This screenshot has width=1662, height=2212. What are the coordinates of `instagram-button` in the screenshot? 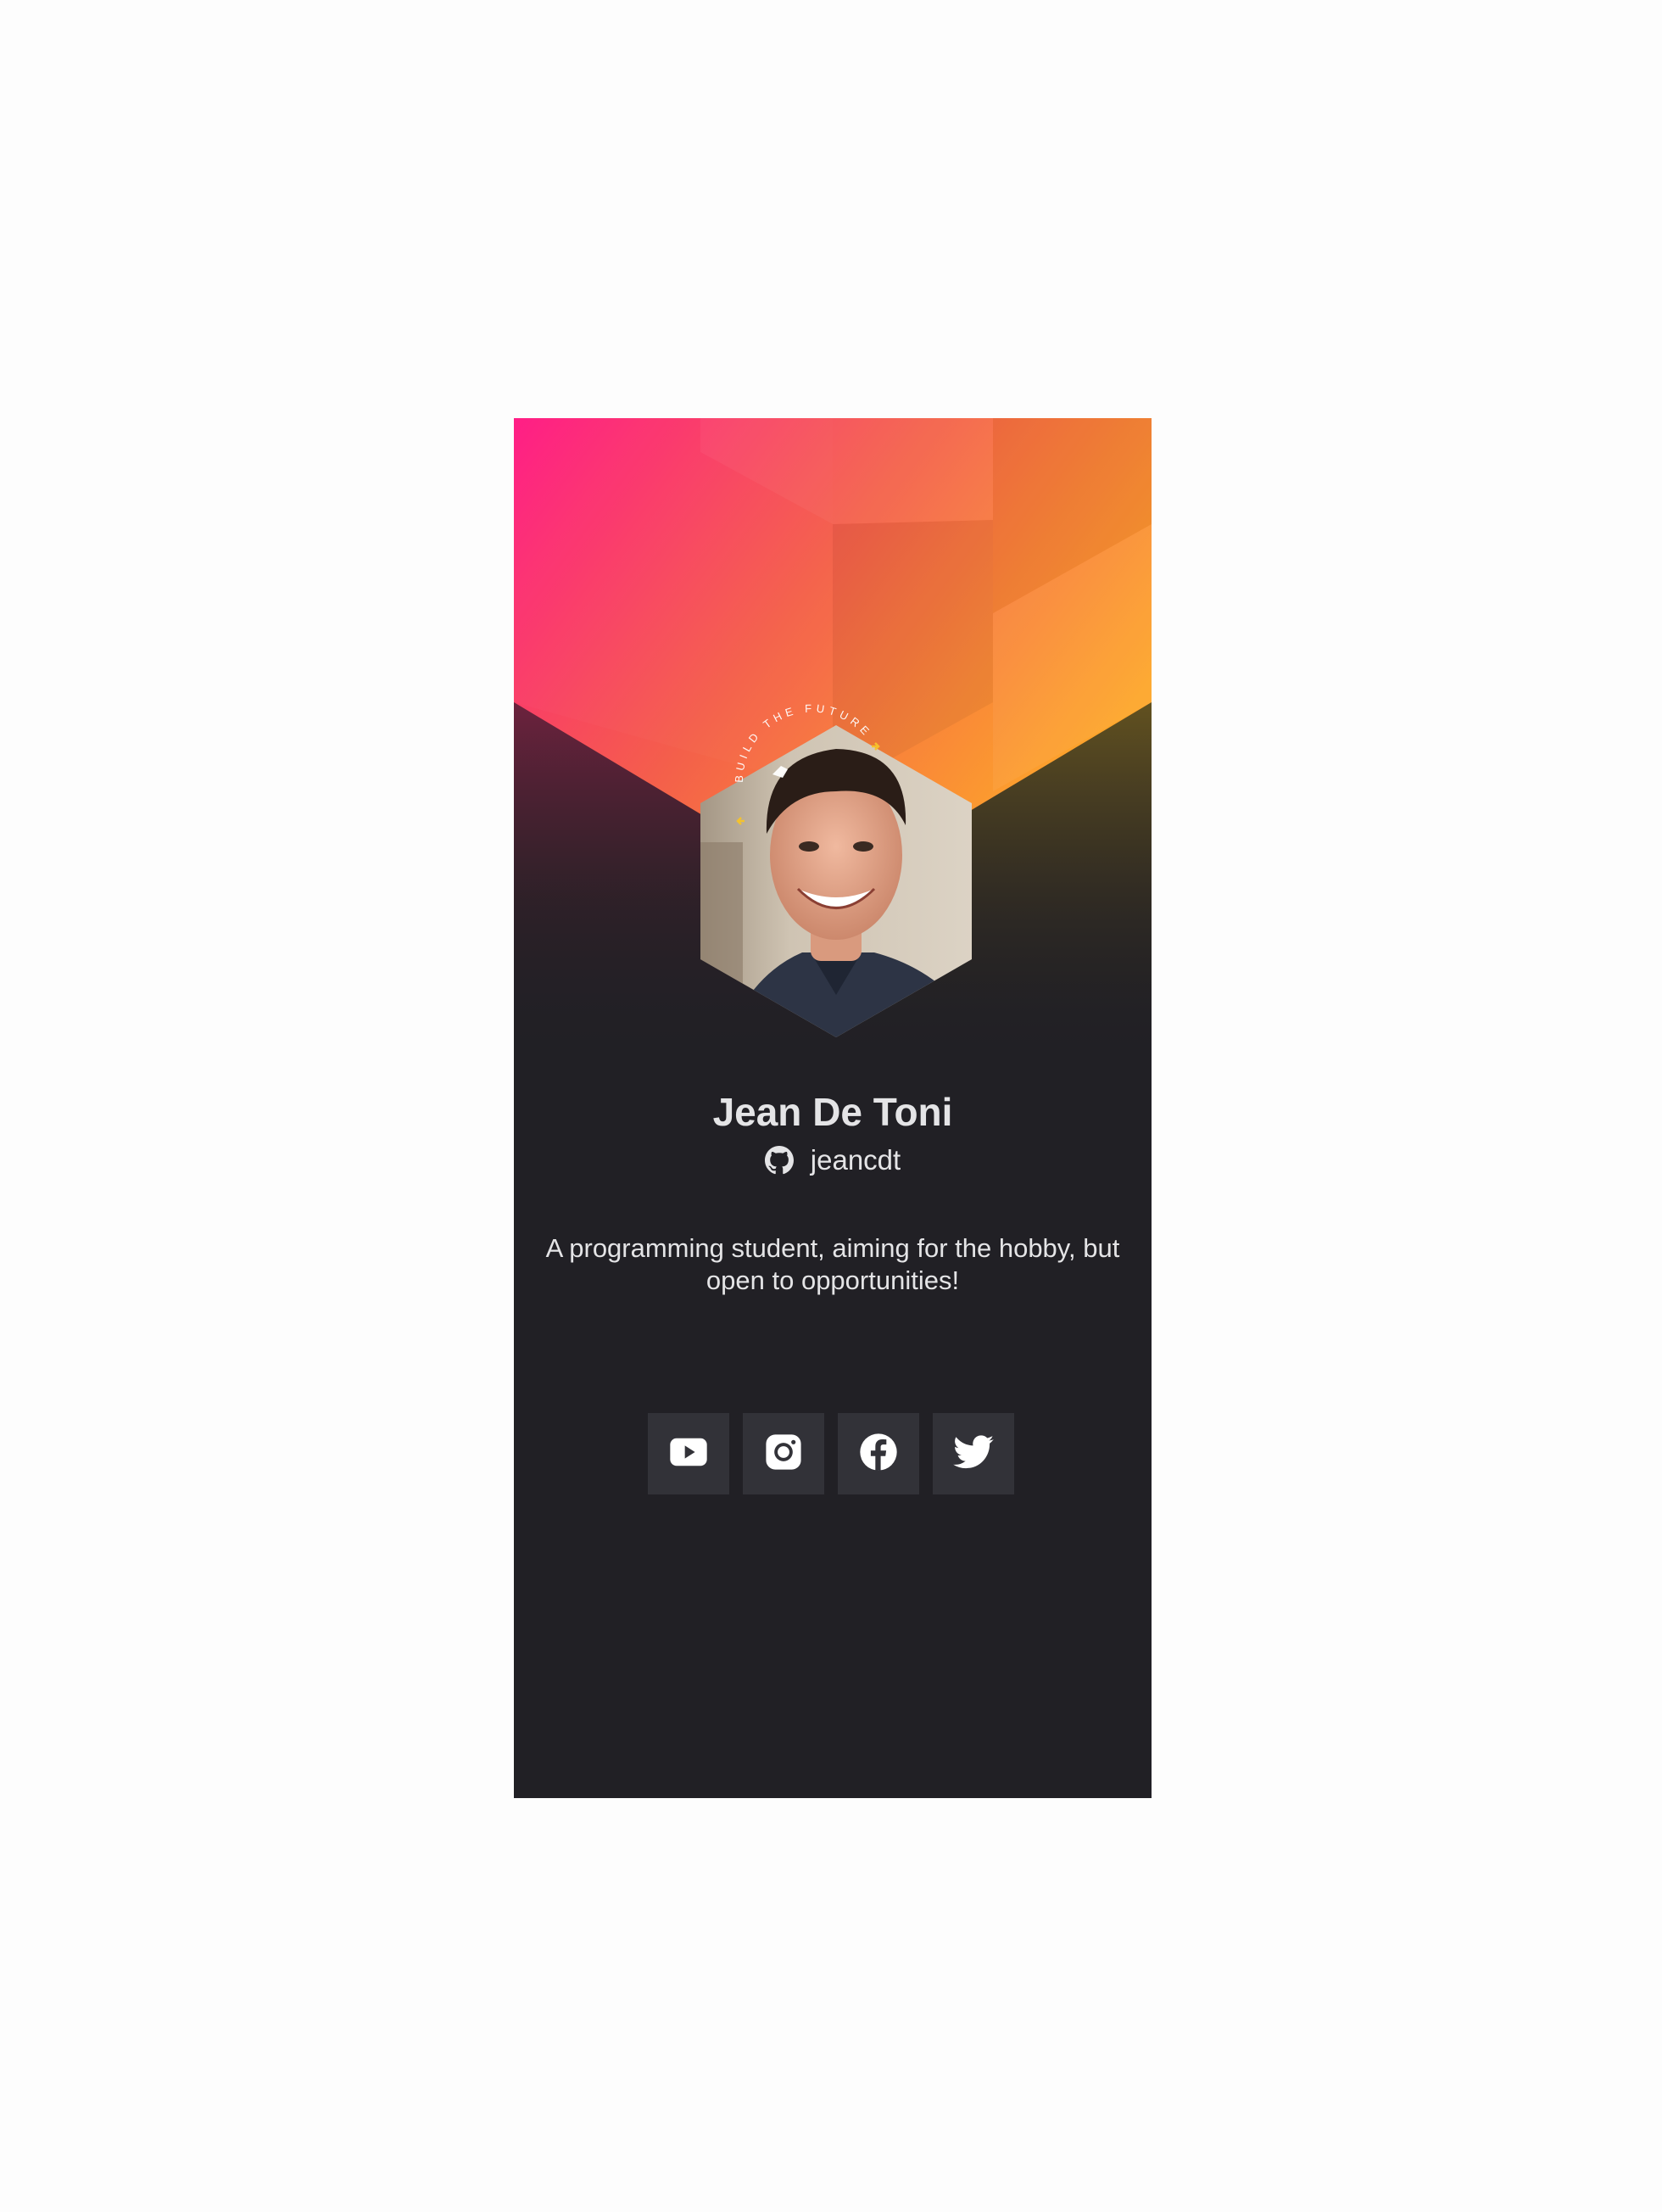 It's located at (783, 1453).